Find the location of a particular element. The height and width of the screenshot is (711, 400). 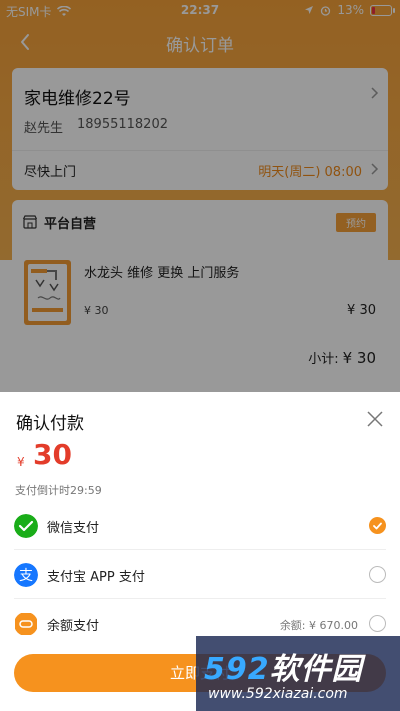

check-icon is located at coordinates (377, 526).